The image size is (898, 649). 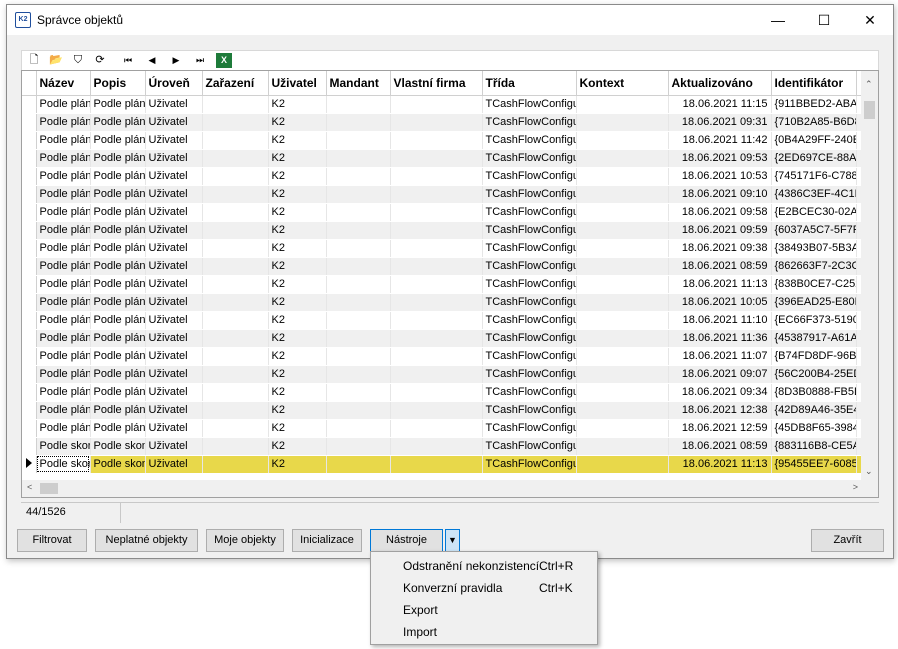 I want to click on column-header: Zařazení, so click(x=235, y=83).